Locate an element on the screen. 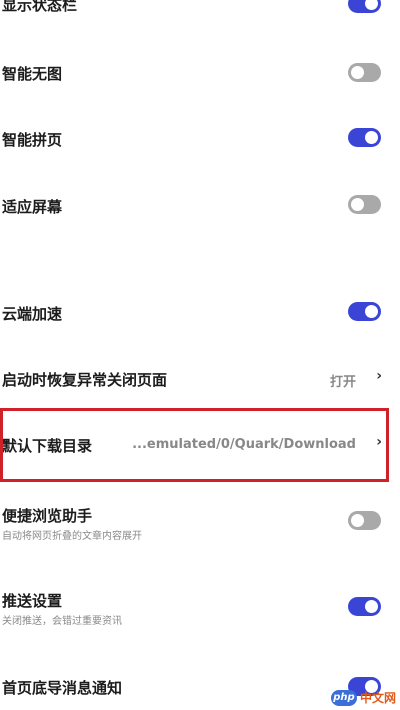  smart-page-join-toggle is located at coordinates (364, 137).